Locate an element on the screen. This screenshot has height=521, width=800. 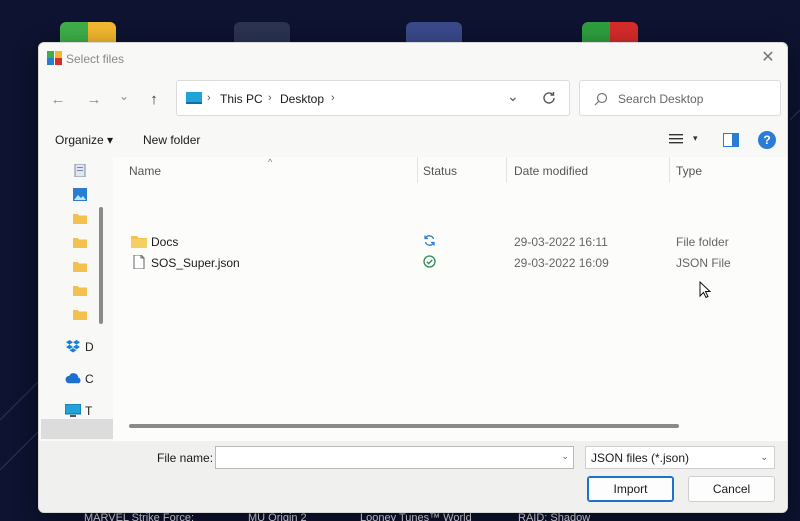
desktop-app-label: MARVEL Strike Force: is located at coordinates (139, 516).